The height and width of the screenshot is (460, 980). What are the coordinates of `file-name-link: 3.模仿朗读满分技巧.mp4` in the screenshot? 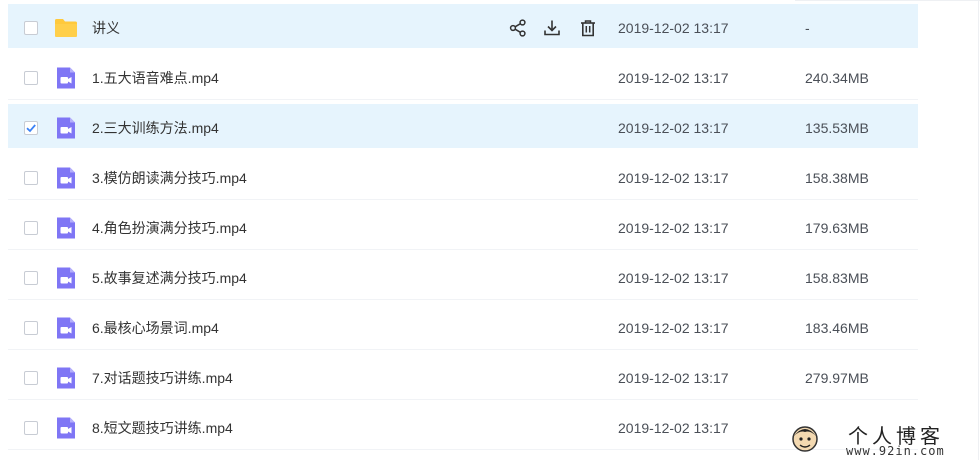 It's located at (169, 178).